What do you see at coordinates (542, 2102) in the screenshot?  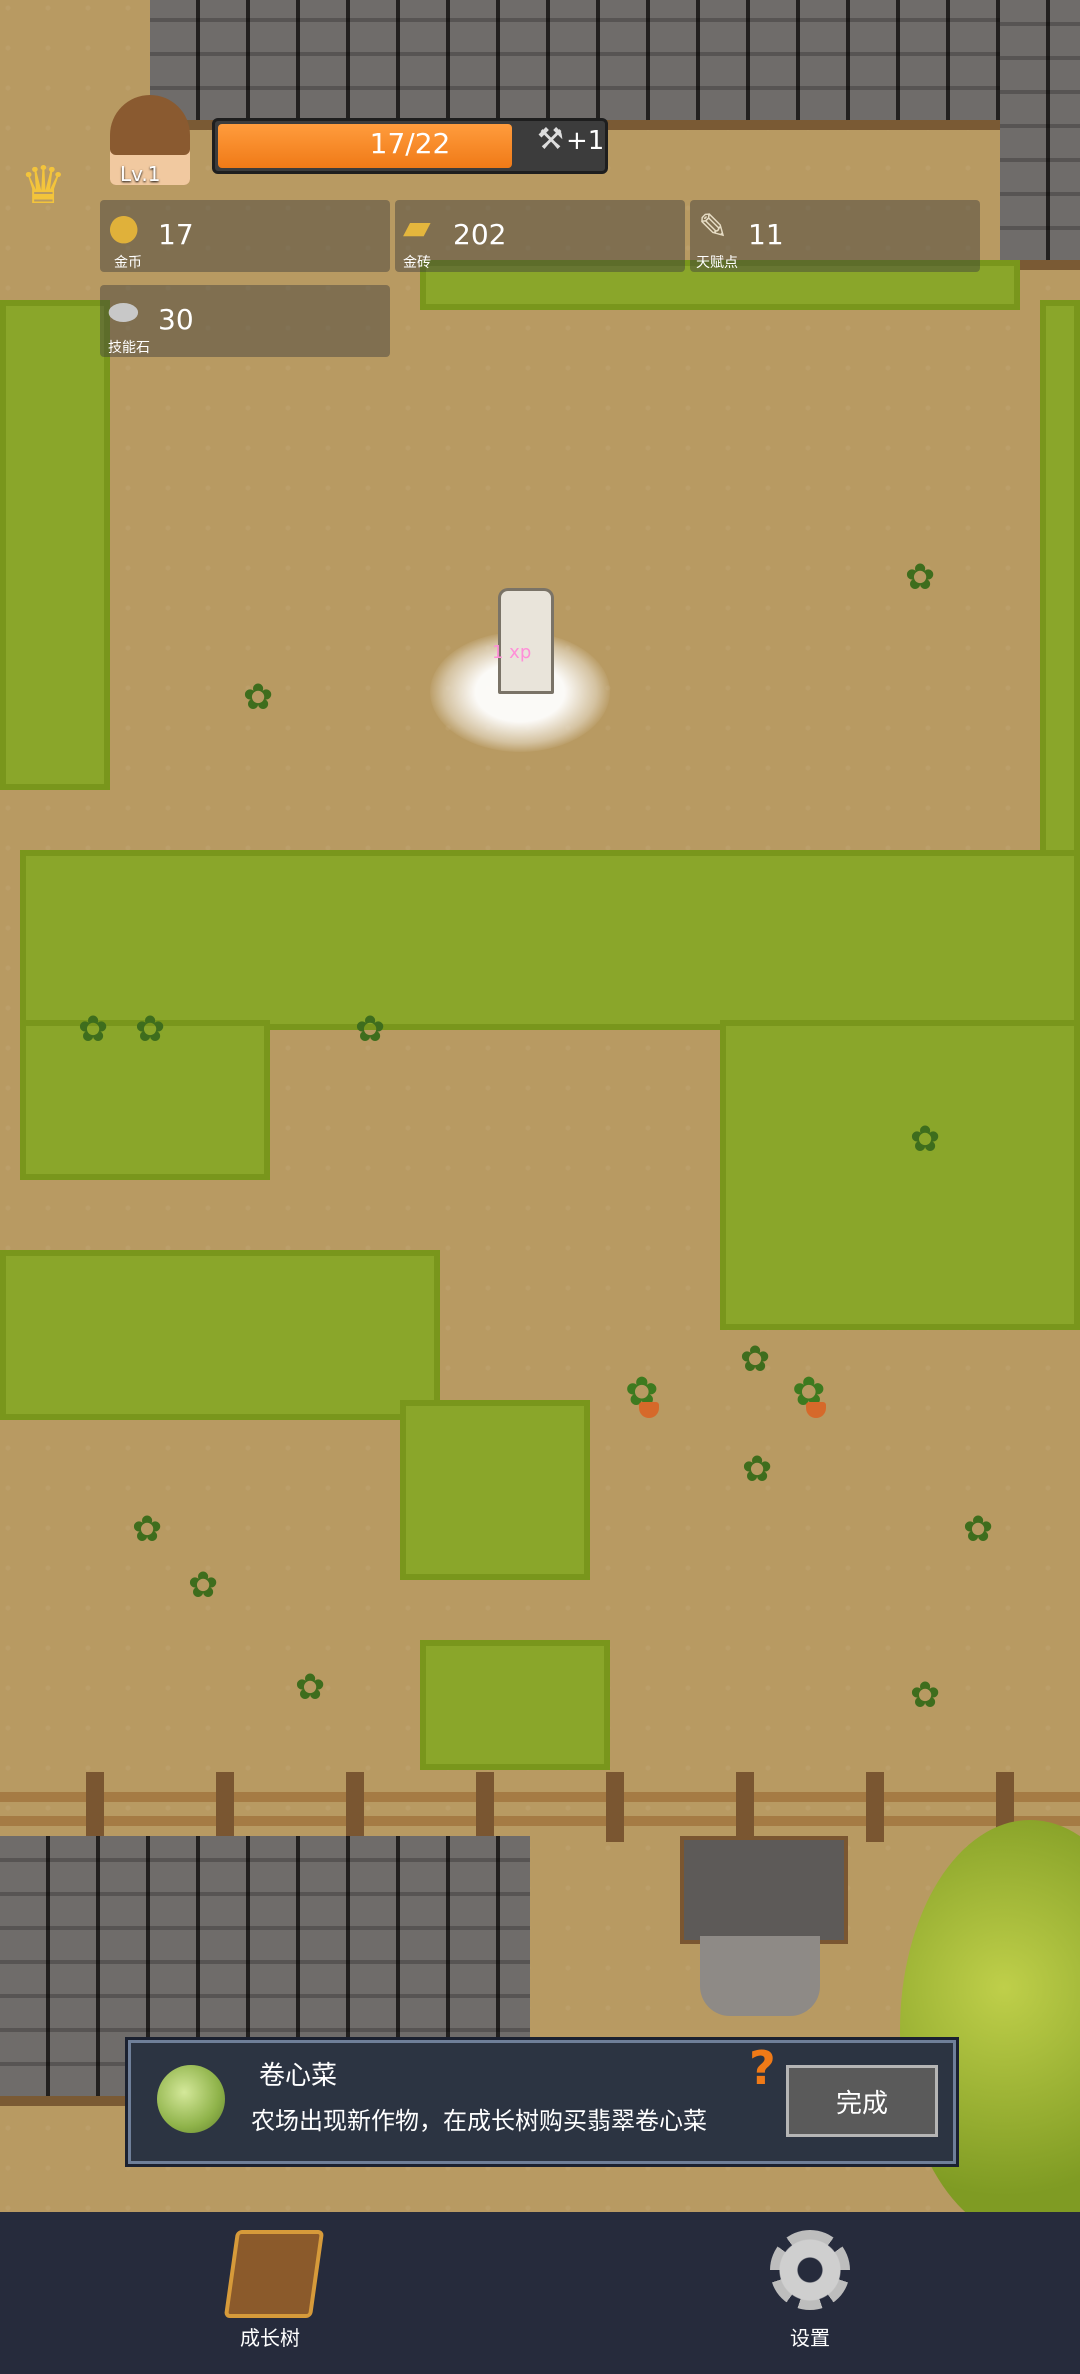 I see `new-crop-notification: 卷心菜 农场出现新作物，在成长树购买翡翠卷心菜 ? 完成` at bounding box center [542, 2102].